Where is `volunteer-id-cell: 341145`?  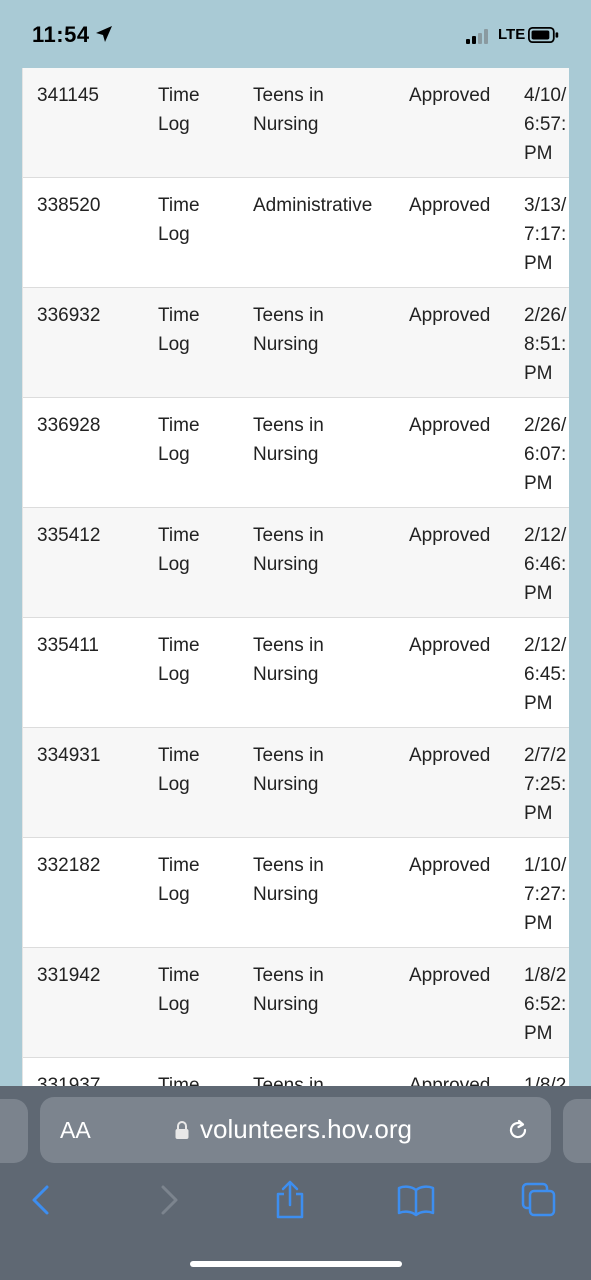 volunteer-id-cell: 341145 is located at coordinates (68, 95).